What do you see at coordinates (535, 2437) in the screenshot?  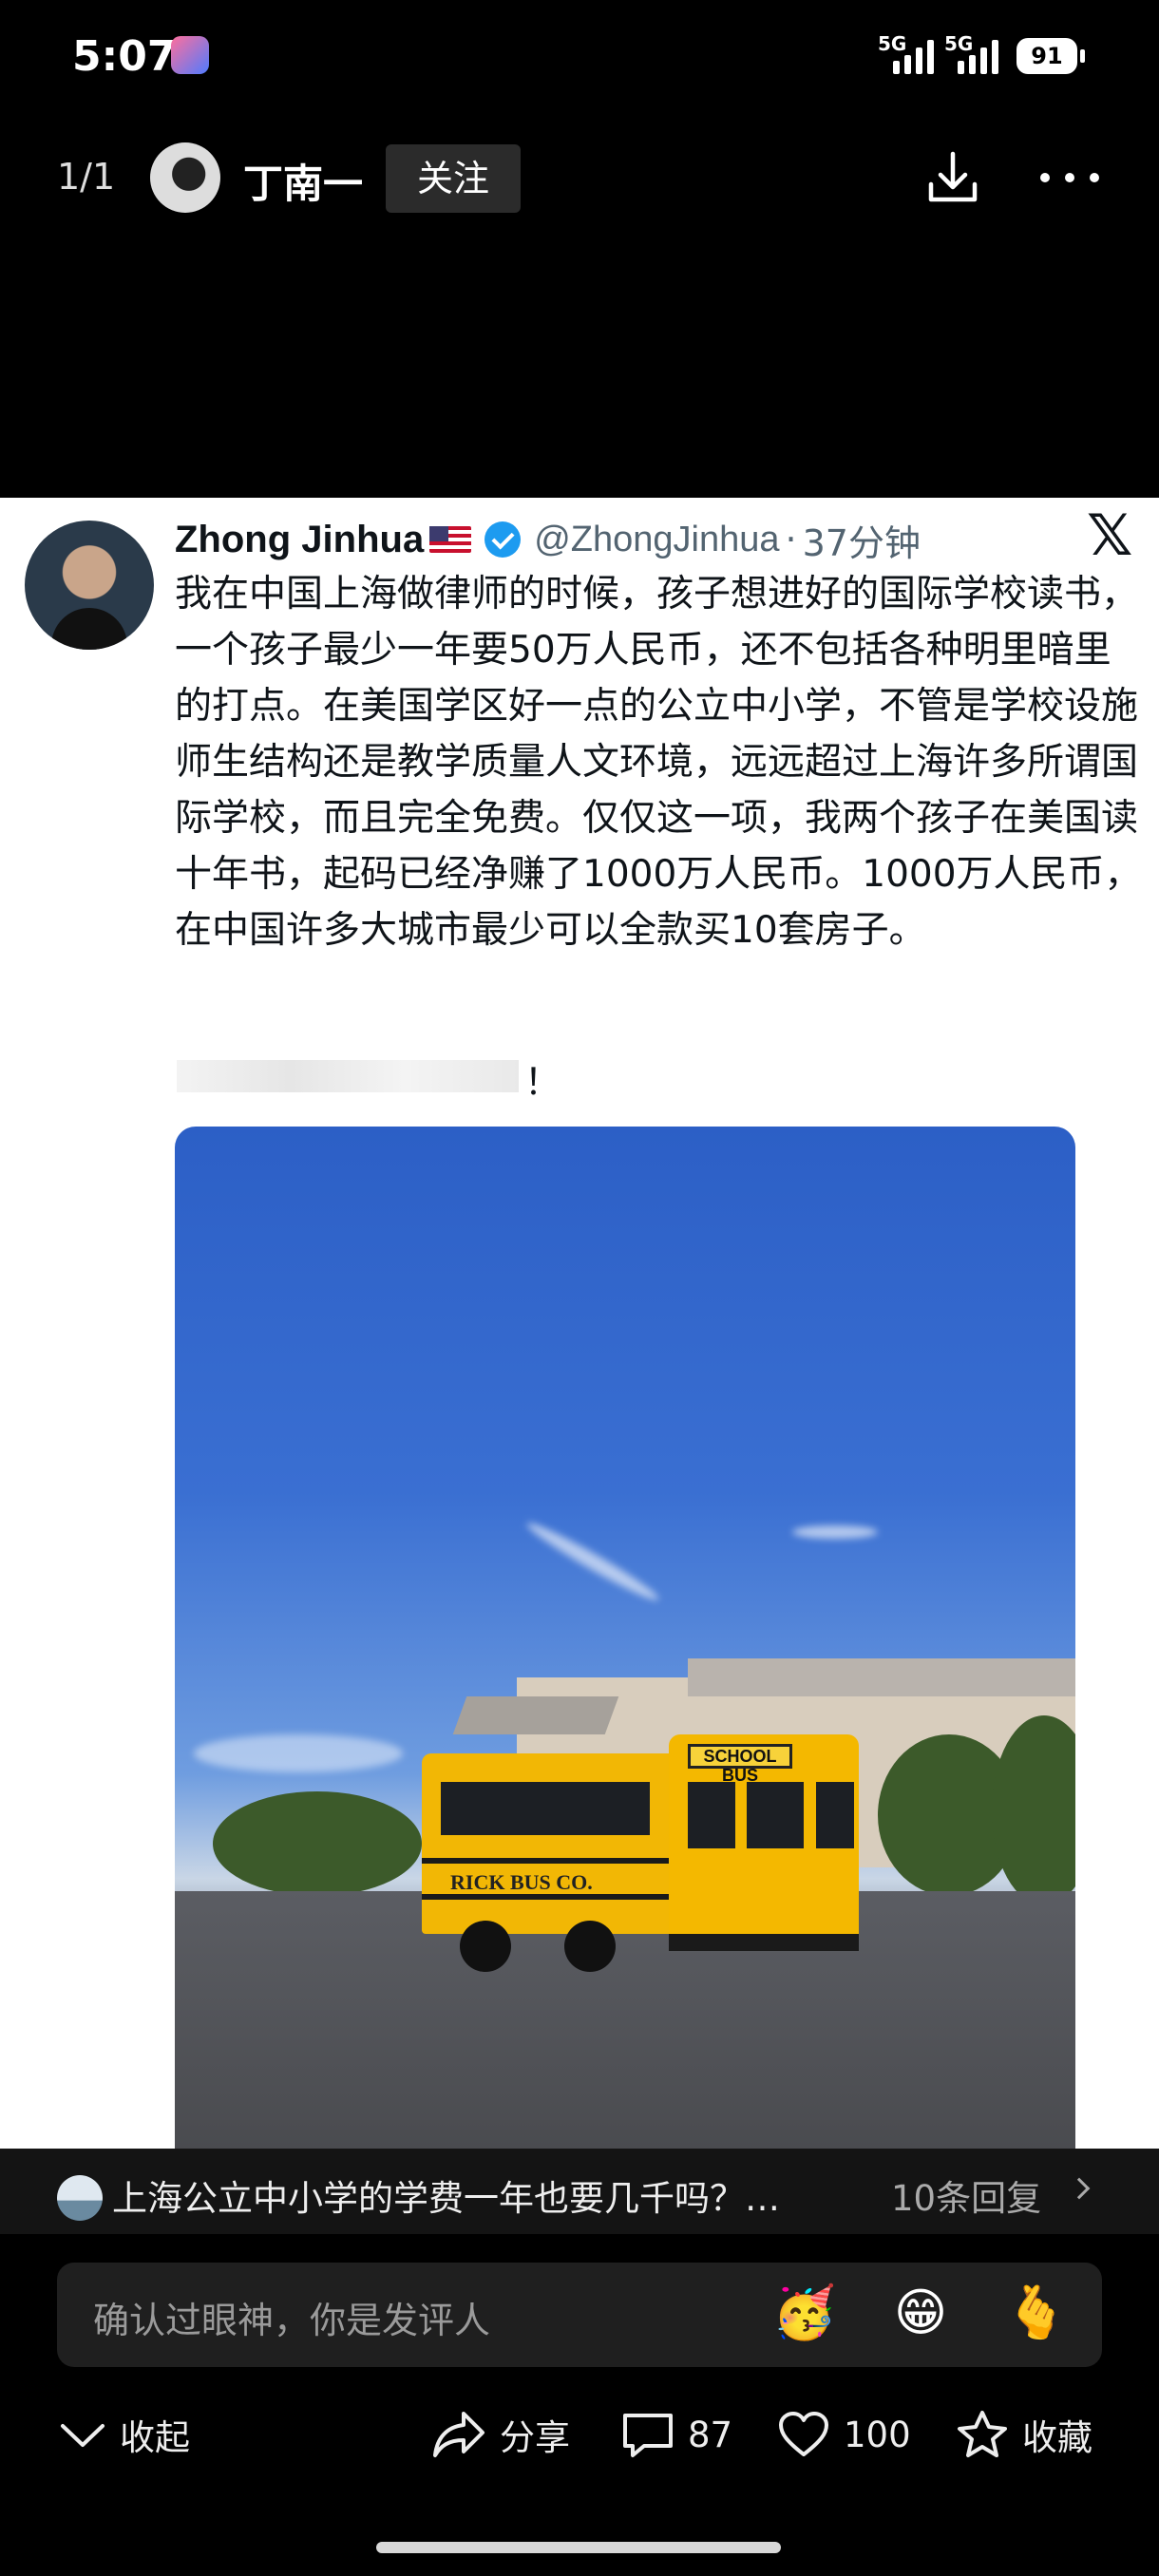 I see `share-label: 分享` at bounding box center [535, 2437].